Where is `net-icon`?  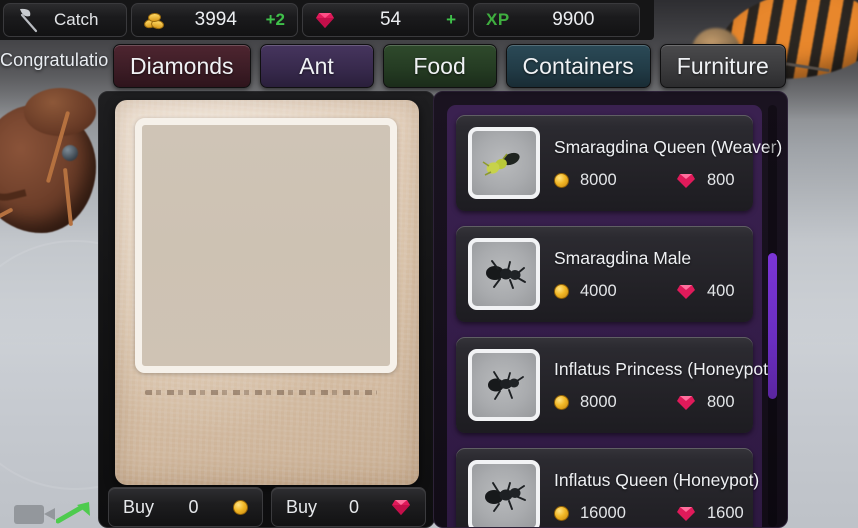
net-icon is located at coordinates (29, 20).